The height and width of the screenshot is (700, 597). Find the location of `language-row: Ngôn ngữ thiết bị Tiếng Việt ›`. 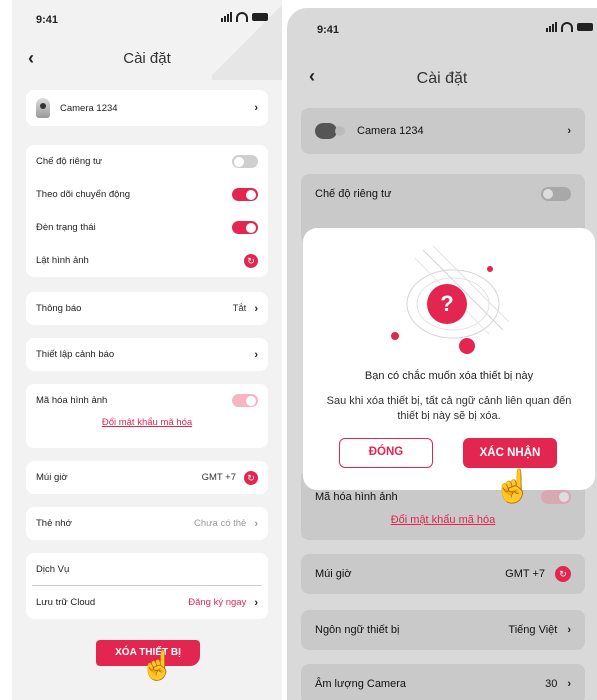

language-row: Ngôn ngữ thiết bị Tiếng Việt › is located at coordinates (443, 630).